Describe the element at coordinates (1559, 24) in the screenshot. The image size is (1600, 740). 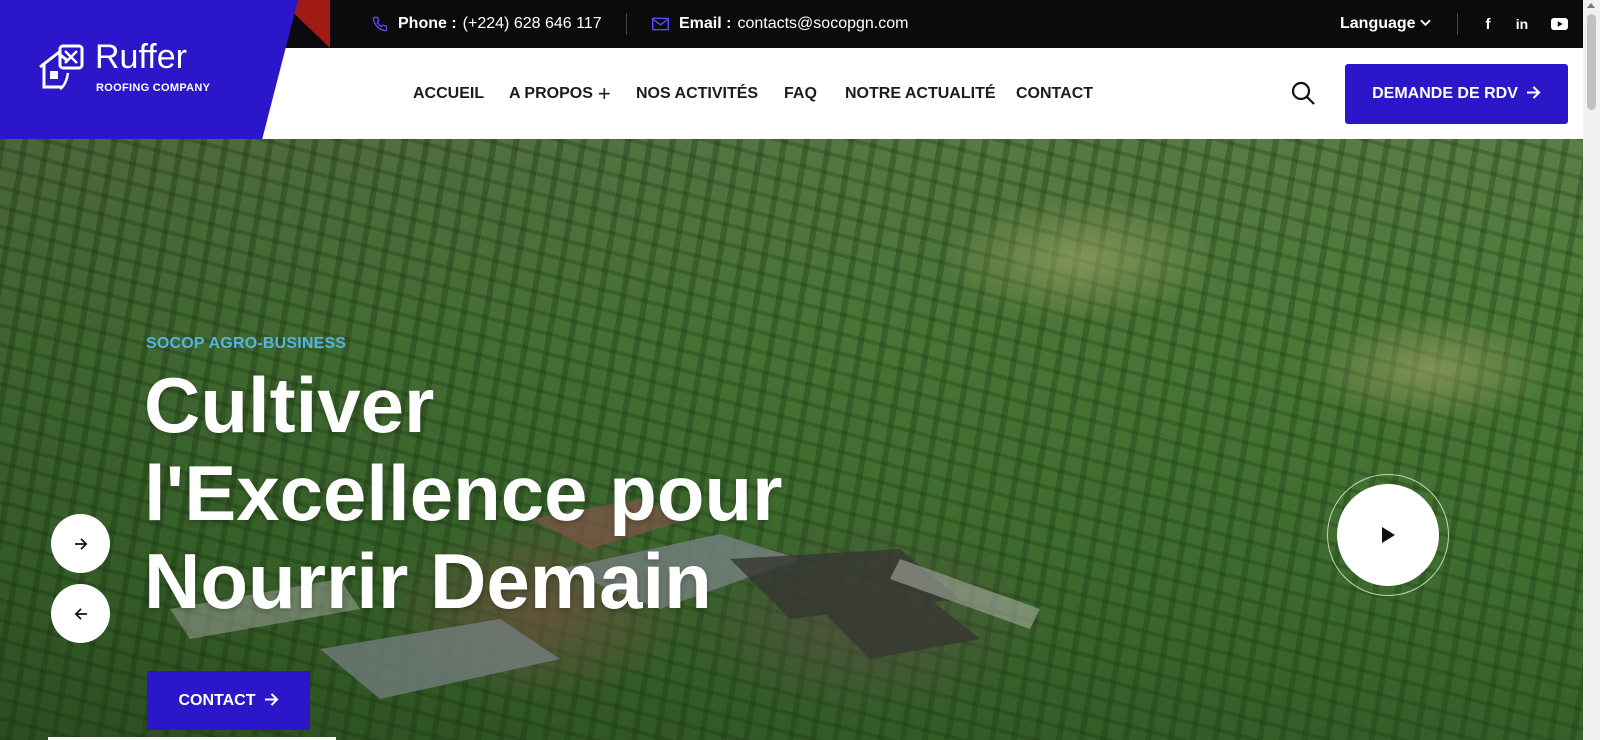
I see `youtube-icon` at that location.